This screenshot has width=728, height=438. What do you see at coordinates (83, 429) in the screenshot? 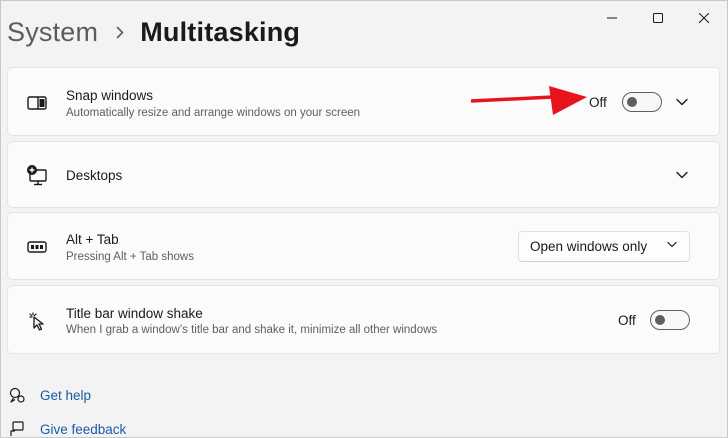
I see `link-label: Give feedback` at bounding box center [83, 429].